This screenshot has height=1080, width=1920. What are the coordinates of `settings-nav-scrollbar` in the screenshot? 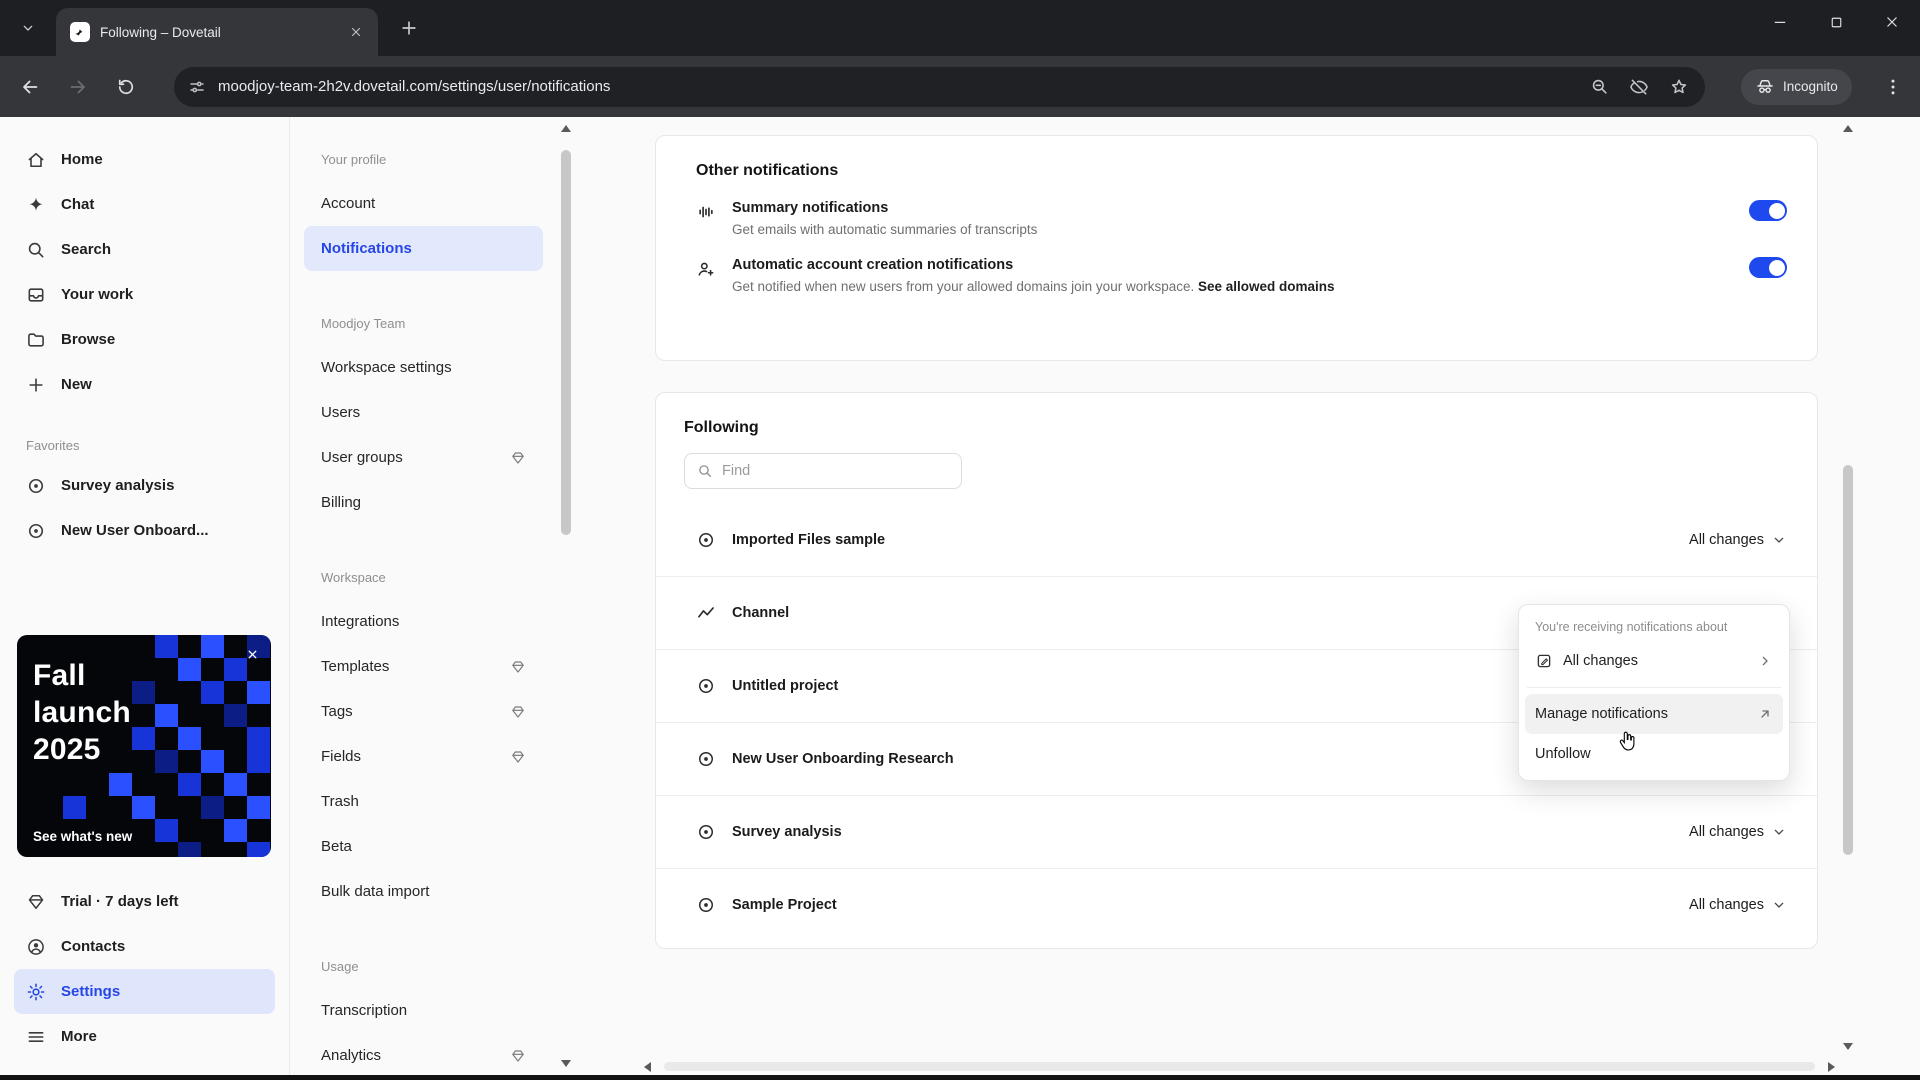 It's located at (566, 596).